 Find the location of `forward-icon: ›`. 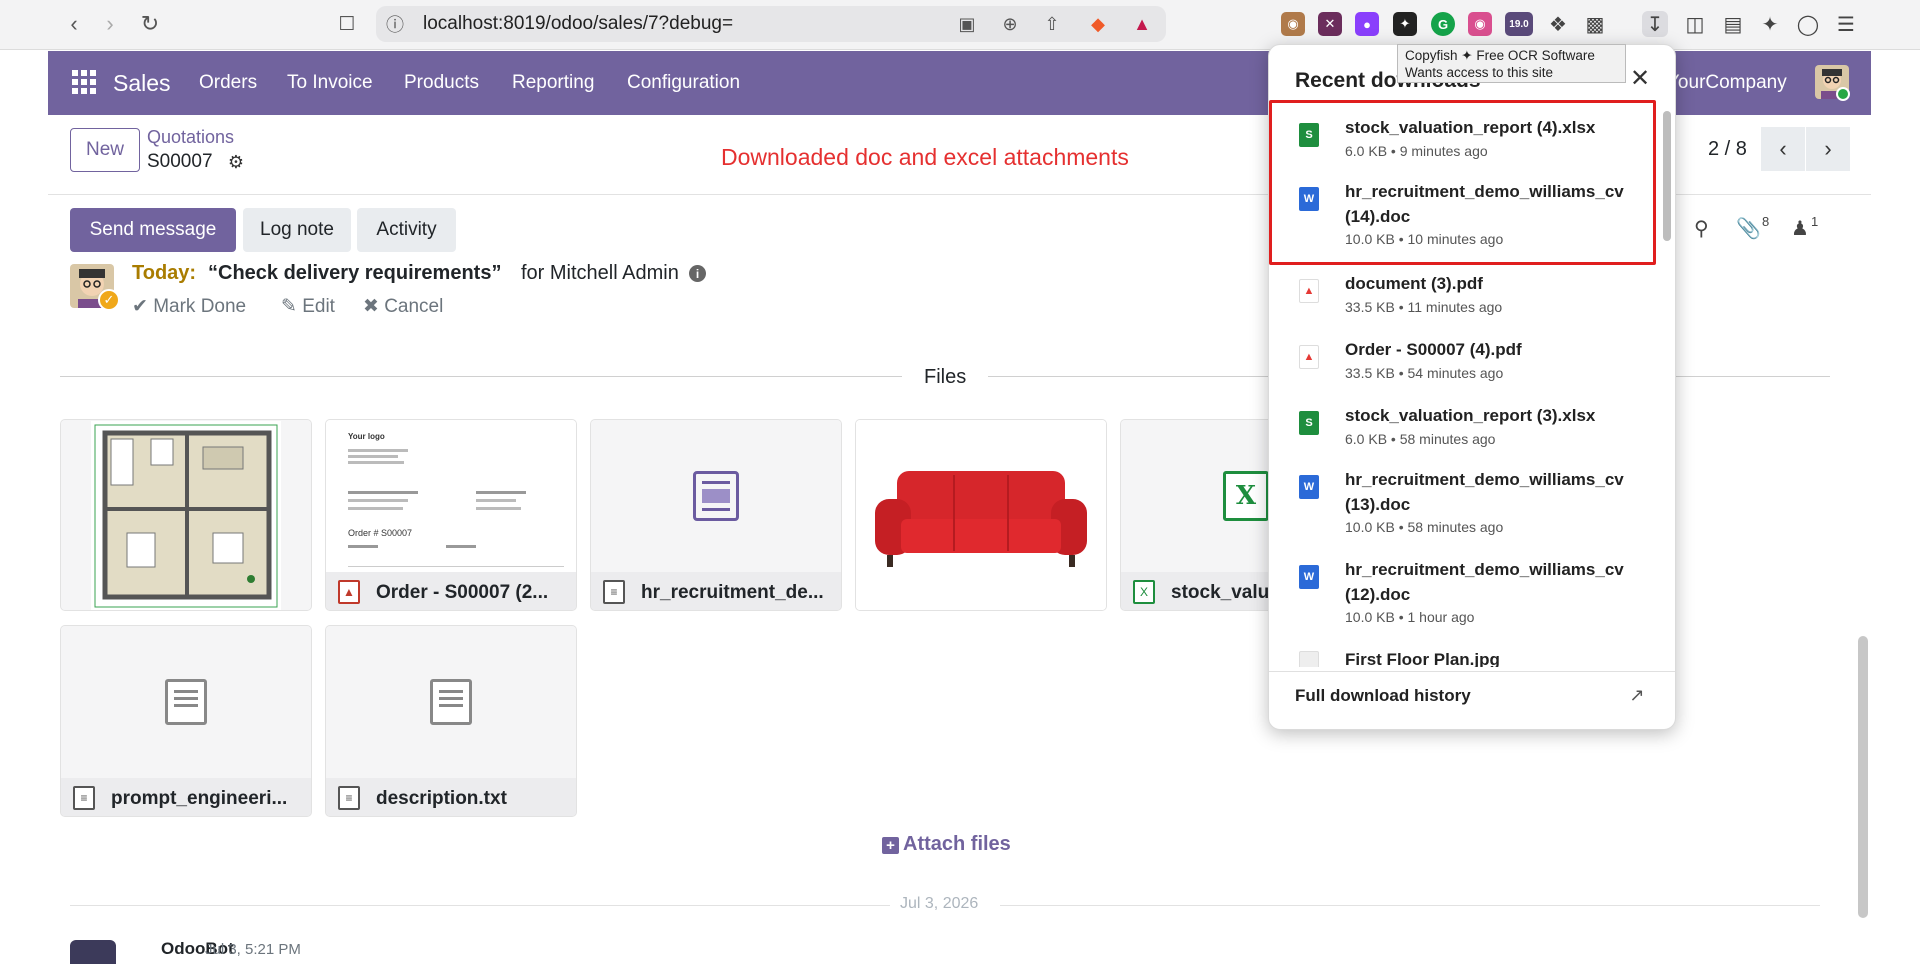

forward-icon: › is located at coordinates (110, 24).